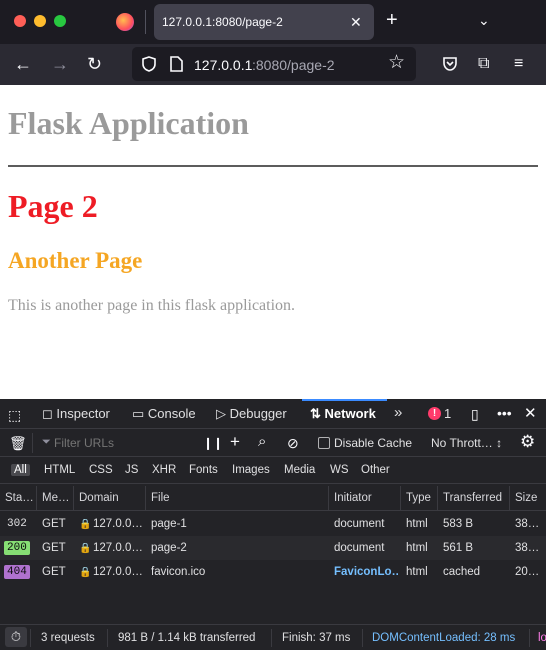 Image resolution: width=546 pixels, height=650 pixels. Describe the element at coordinates (75, 260) in the screenshot. I see `page-subtitle: Another Page` at that location.